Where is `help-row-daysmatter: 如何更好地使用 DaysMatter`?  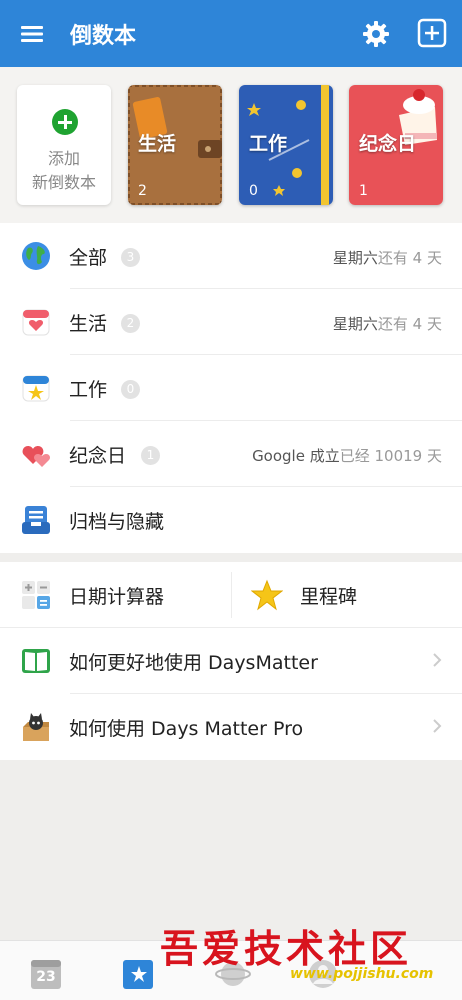 help-row-daysmatter: 如何更好地使用 DaysMatter is located at coordinates (231, 661).